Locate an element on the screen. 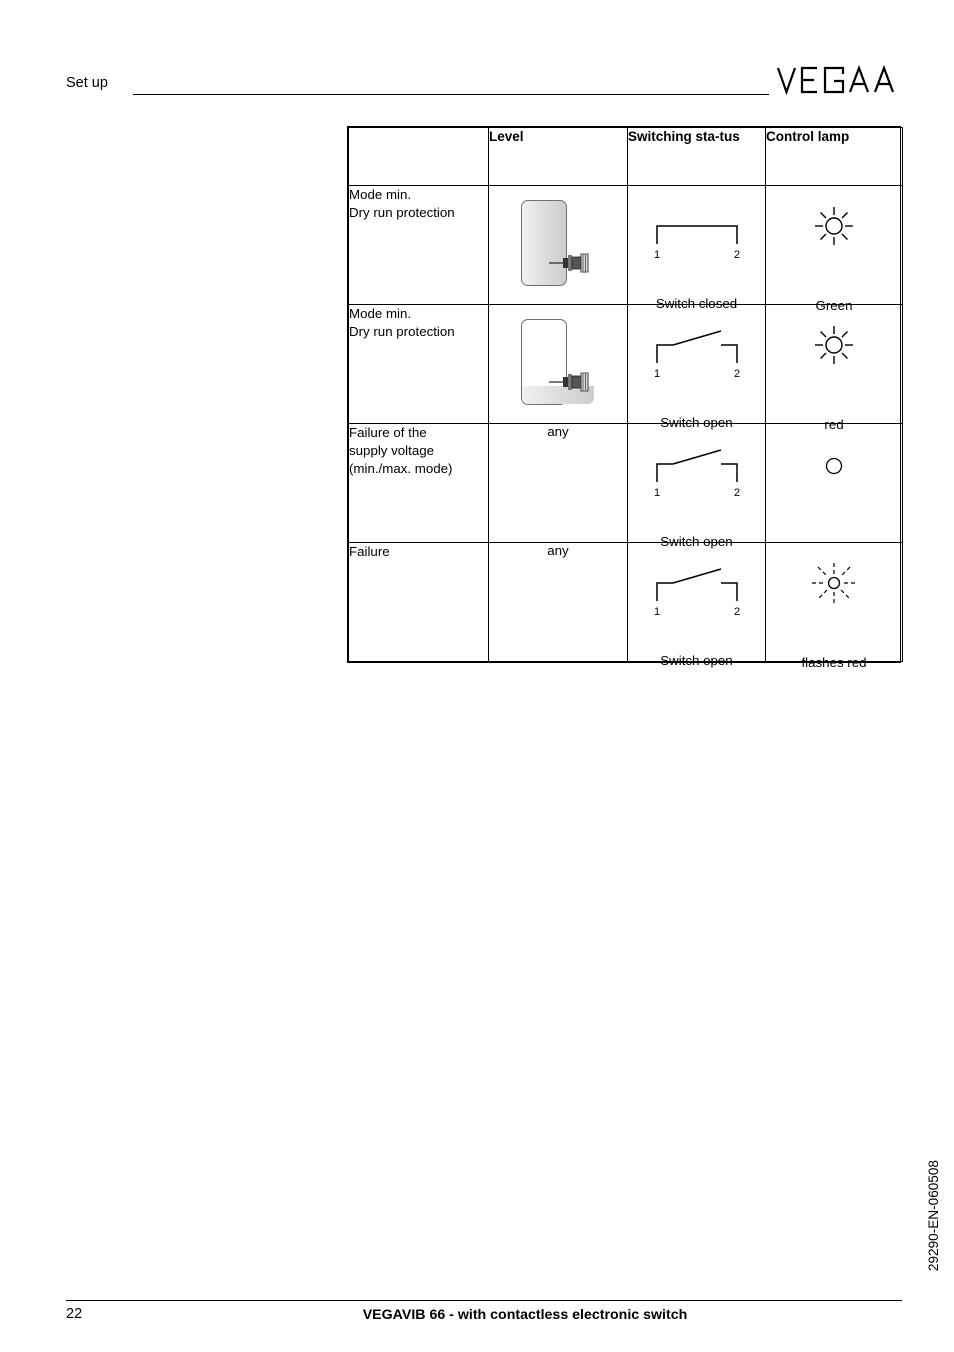 This screenshot has height=1352, width=954. table-row: Failure any 1 2 Switch open flashes red is located at coordinates (625, 606).